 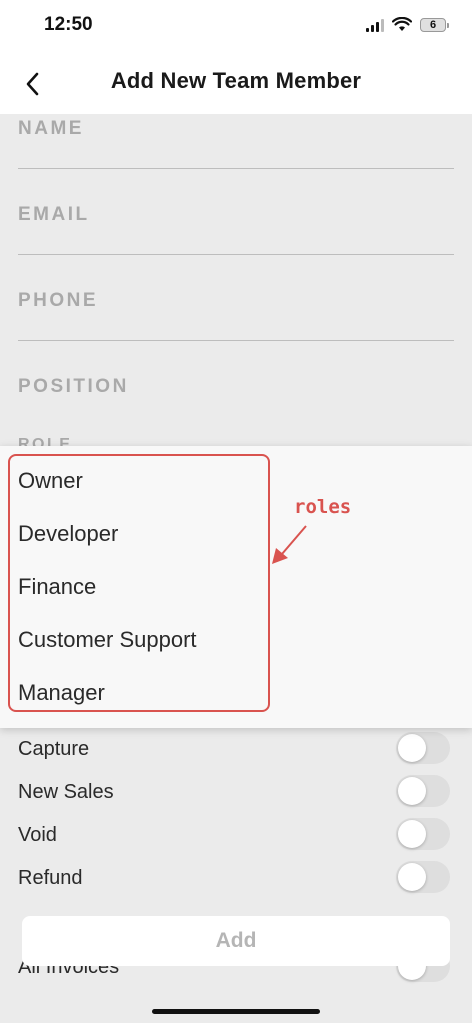 I want to click on battery-level: 6, so click(x=433, y=24).